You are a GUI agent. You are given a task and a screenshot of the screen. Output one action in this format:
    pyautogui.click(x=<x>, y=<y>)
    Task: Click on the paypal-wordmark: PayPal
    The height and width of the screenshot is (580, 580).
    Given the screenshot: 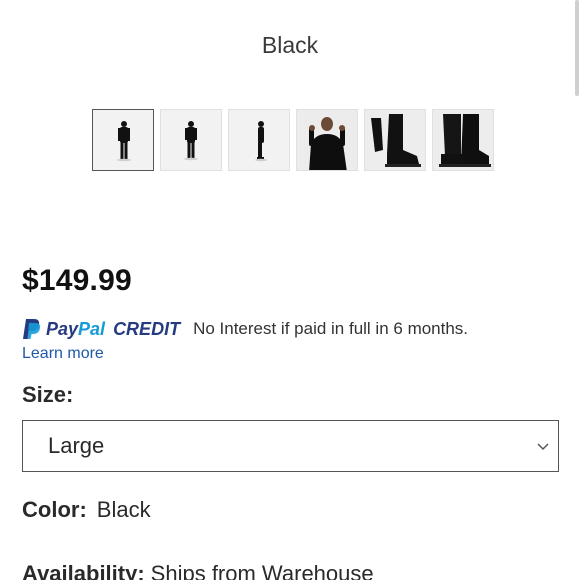 What is the action you would take?
    pyautogui.click(x=75, y=329)
    